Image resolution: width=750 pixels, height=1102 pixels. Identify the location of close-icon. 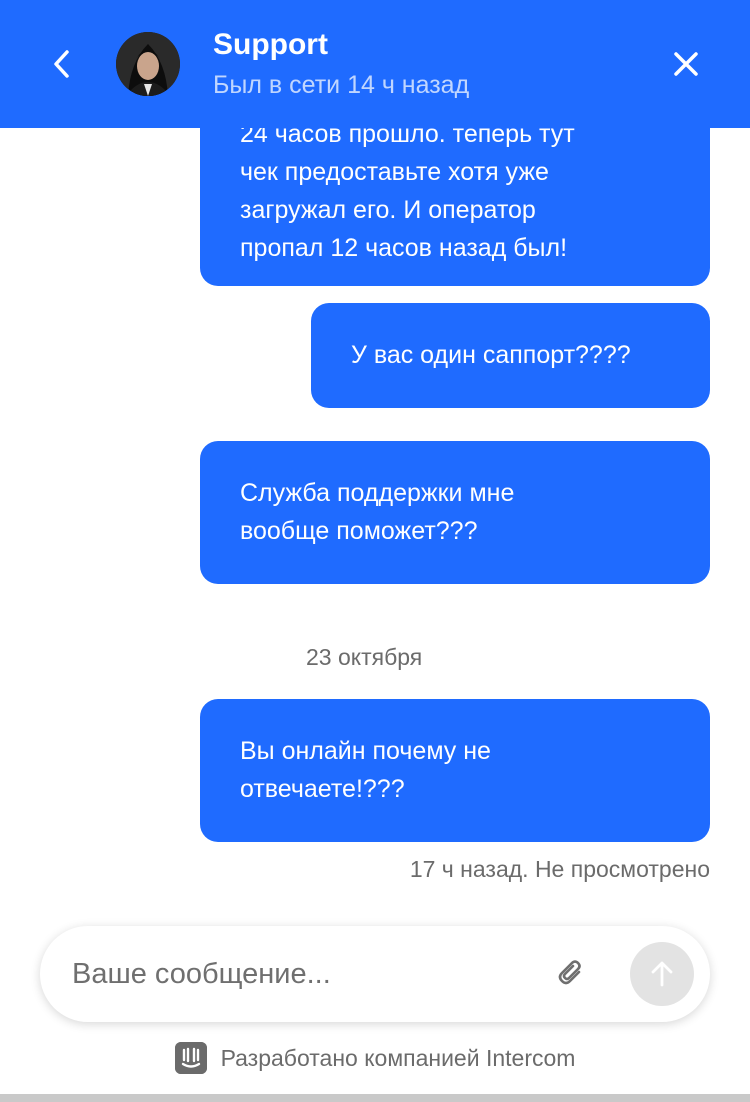
(686, 64).